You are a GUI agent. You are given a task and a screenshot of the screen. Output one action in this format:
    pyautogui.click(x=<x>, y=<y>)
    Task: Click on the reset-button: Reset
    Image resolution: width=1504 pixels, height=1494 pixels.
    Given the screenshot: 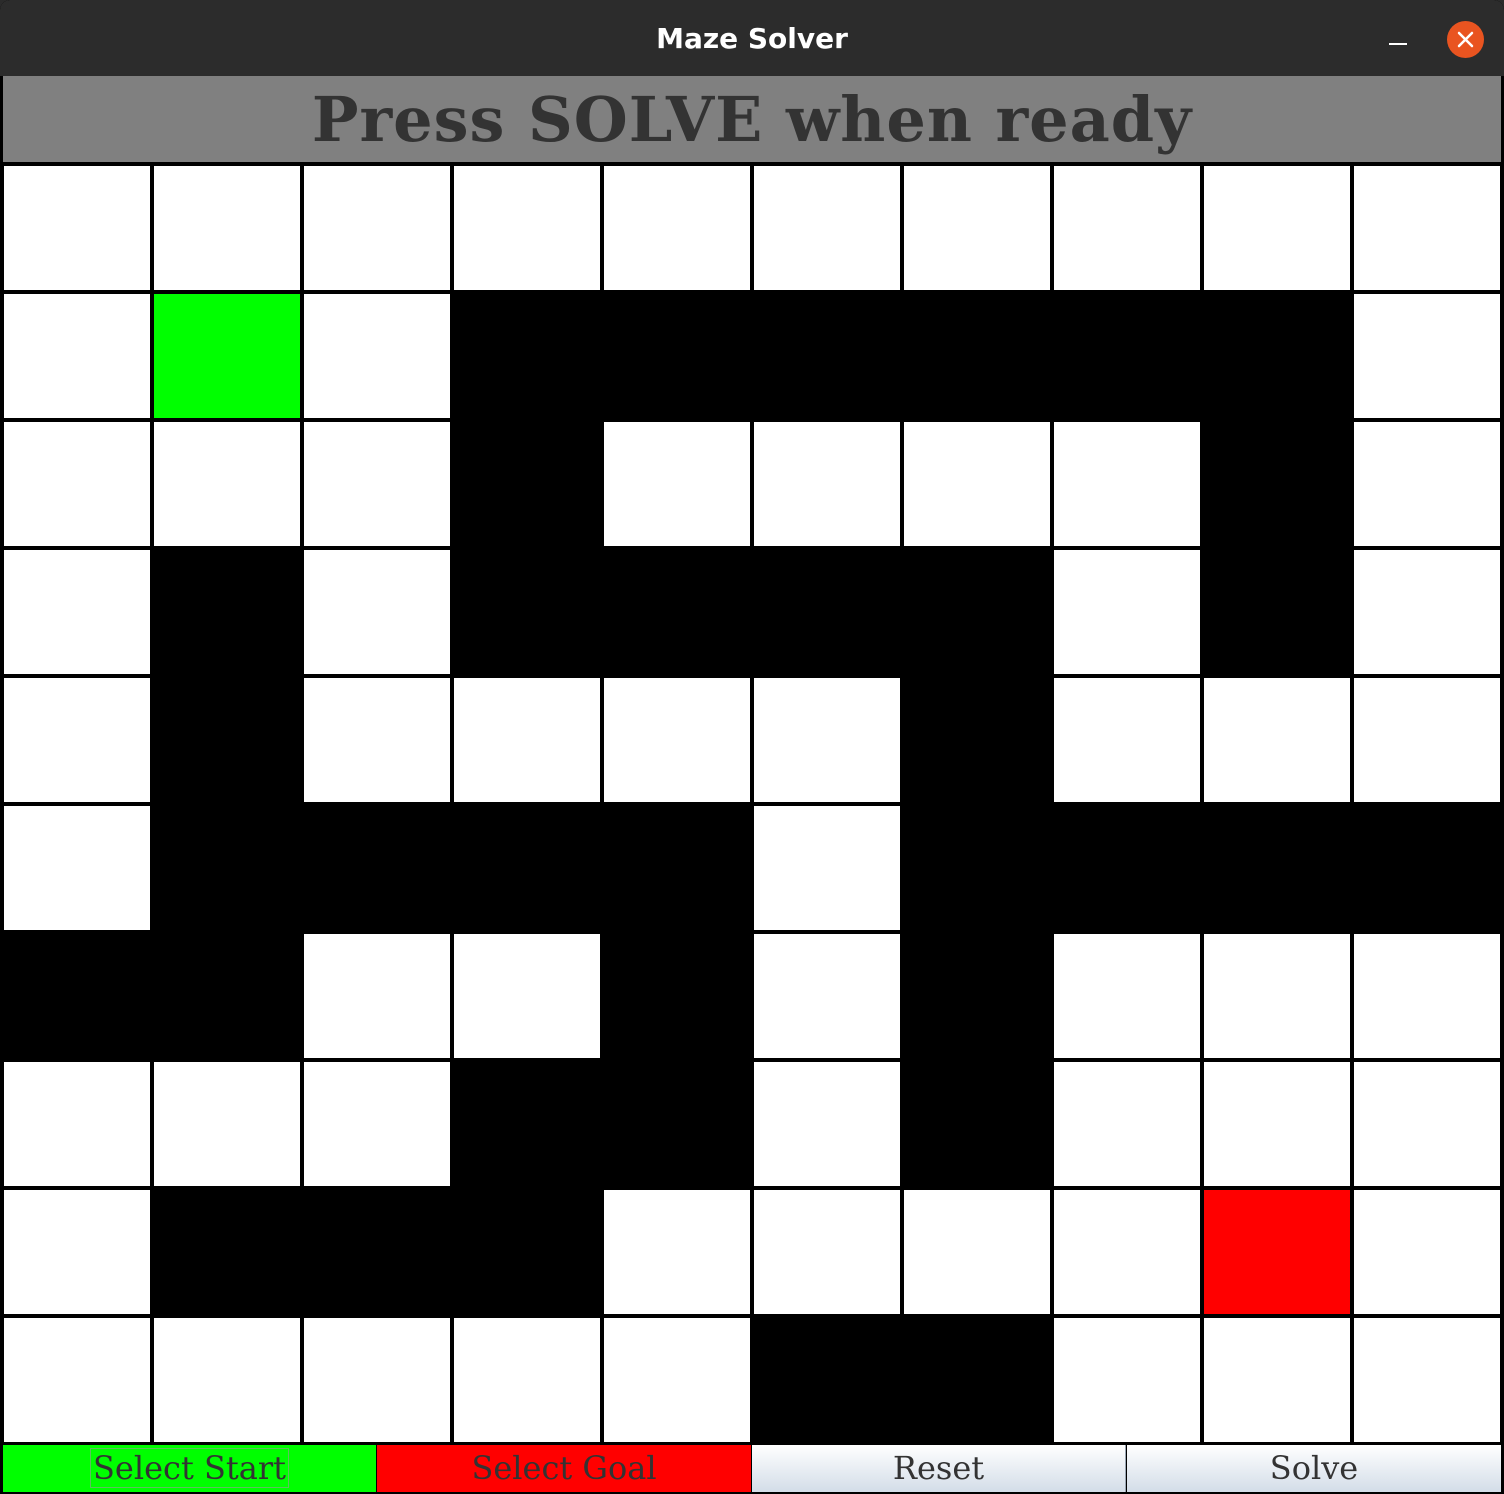 What is the action you would take?
    pyautogui.click(x=939, y=1468)
    